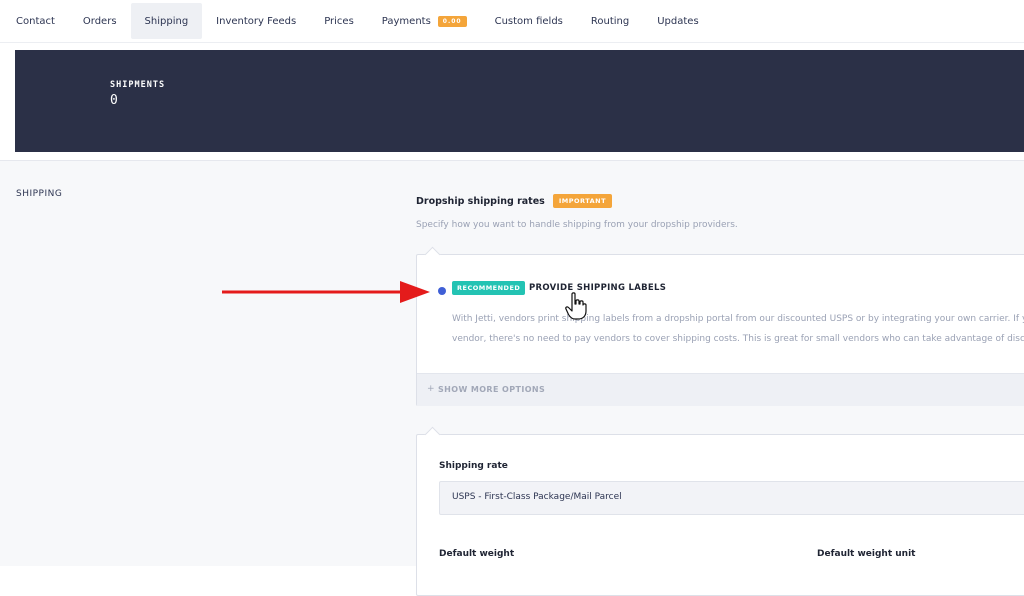 The image size is (1024, 596). I want to click on tab-label: Contact, so click(35, 21).